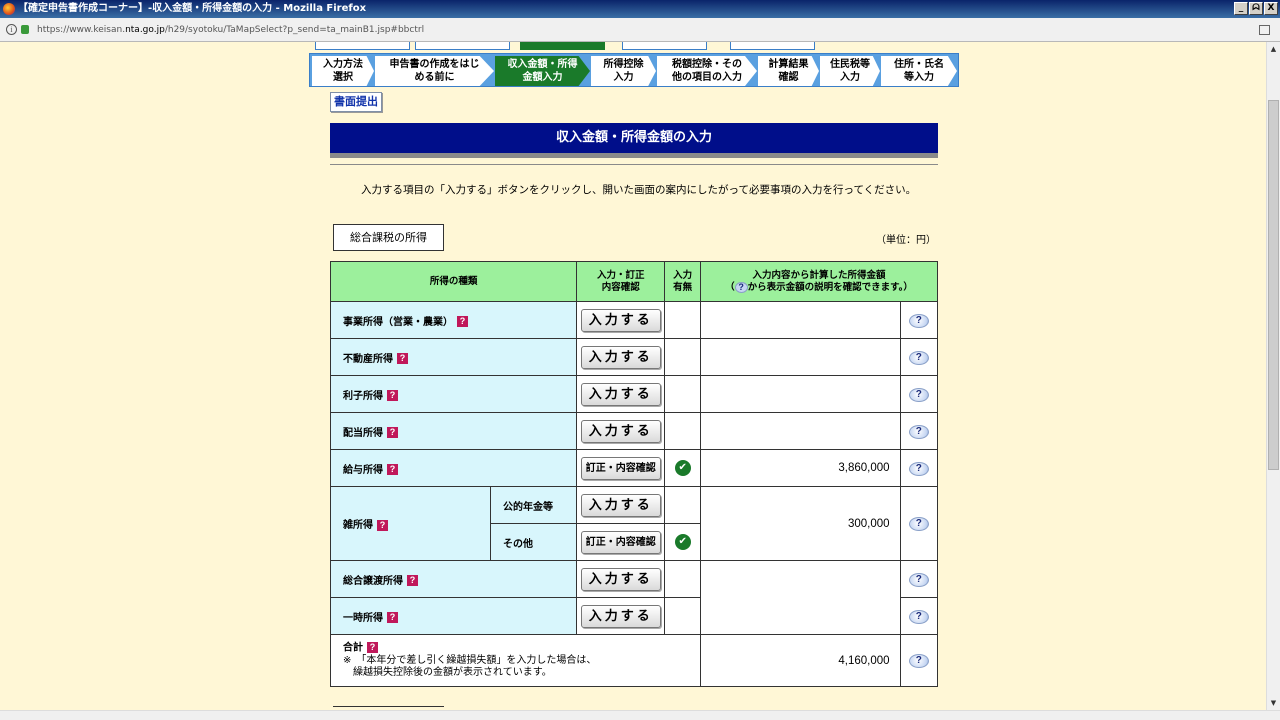 This screenshot has width=1280, height=720. What do you see at coordinates (800, 357) in the screenshot?
I see `amount-real-estate` at bounding box center [800, 357].